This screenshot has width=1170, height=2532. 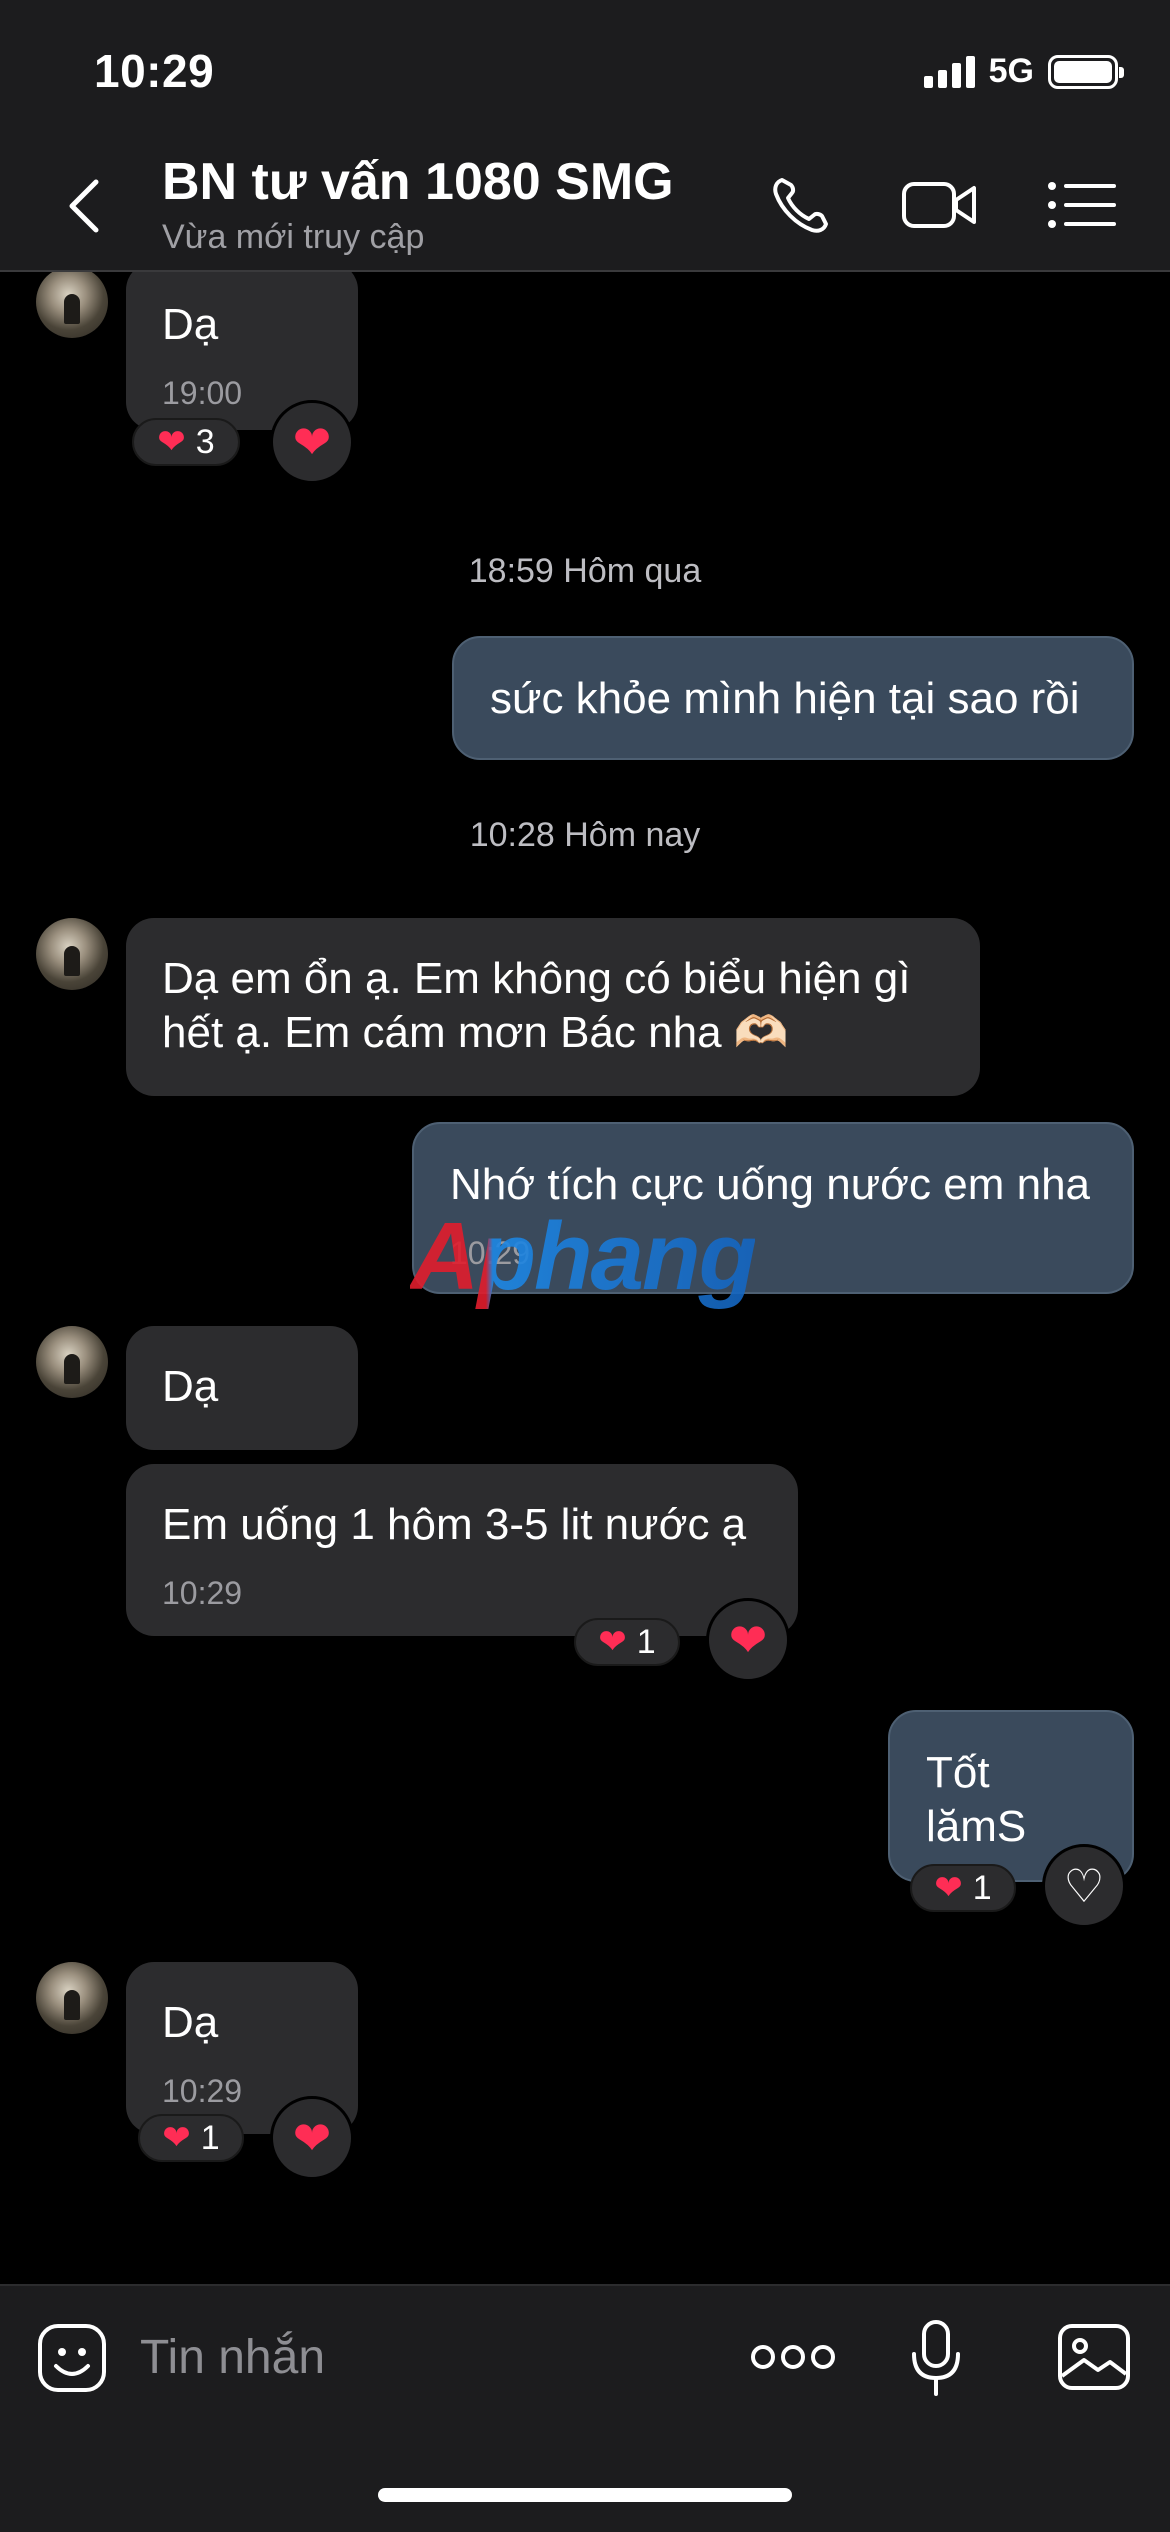 I want to click on sticker-emoji-icon, so click(x=72, y=2358).